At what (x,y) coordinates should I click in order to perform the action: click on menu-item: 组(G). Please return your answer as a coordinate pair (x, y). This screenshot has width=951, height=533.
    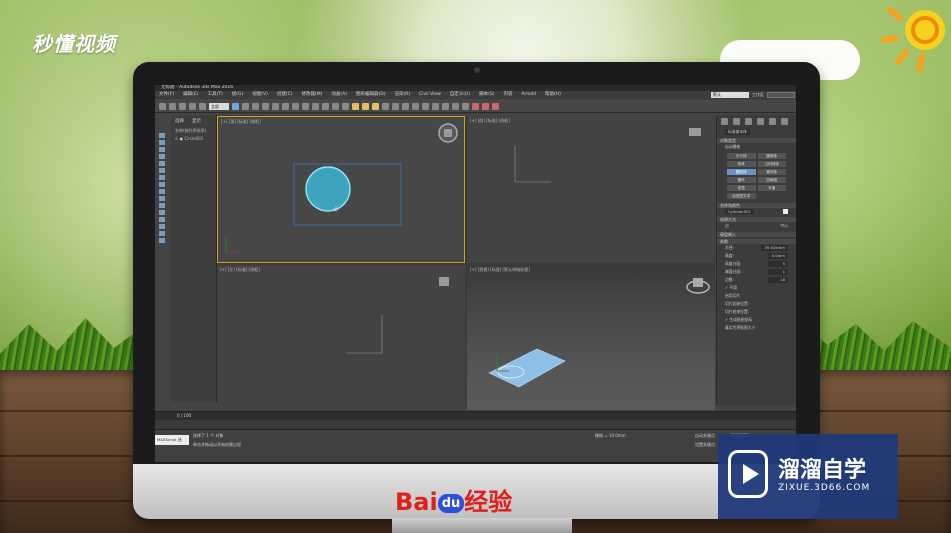
    Looking at the image, I should click on (238, 95).